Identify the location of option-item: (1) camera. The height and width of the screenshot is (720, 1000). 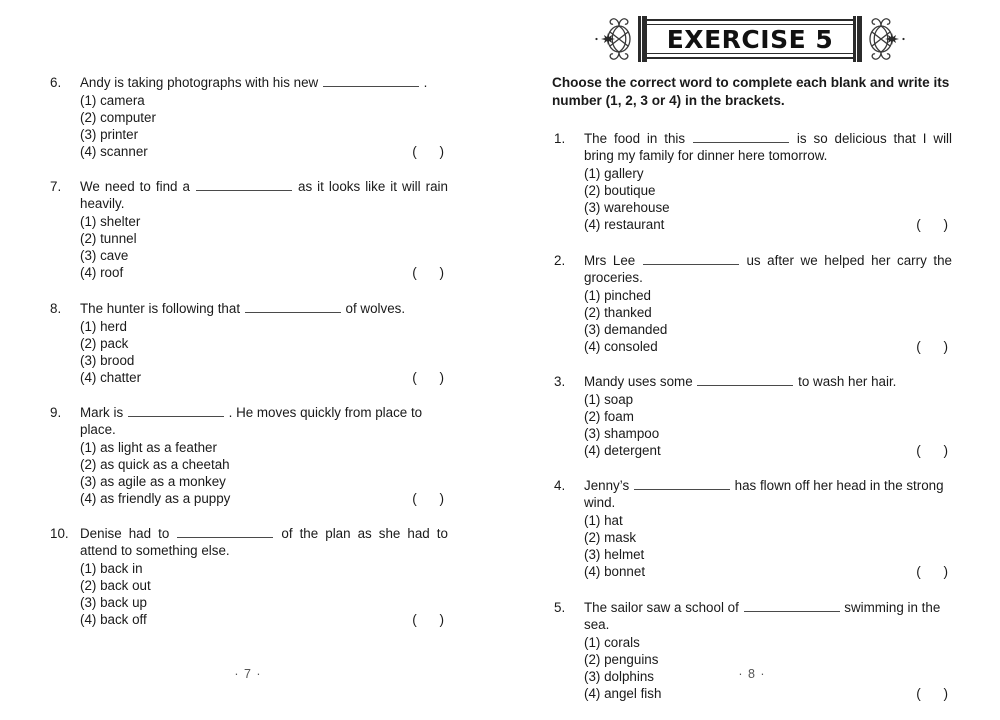
(264, 100).